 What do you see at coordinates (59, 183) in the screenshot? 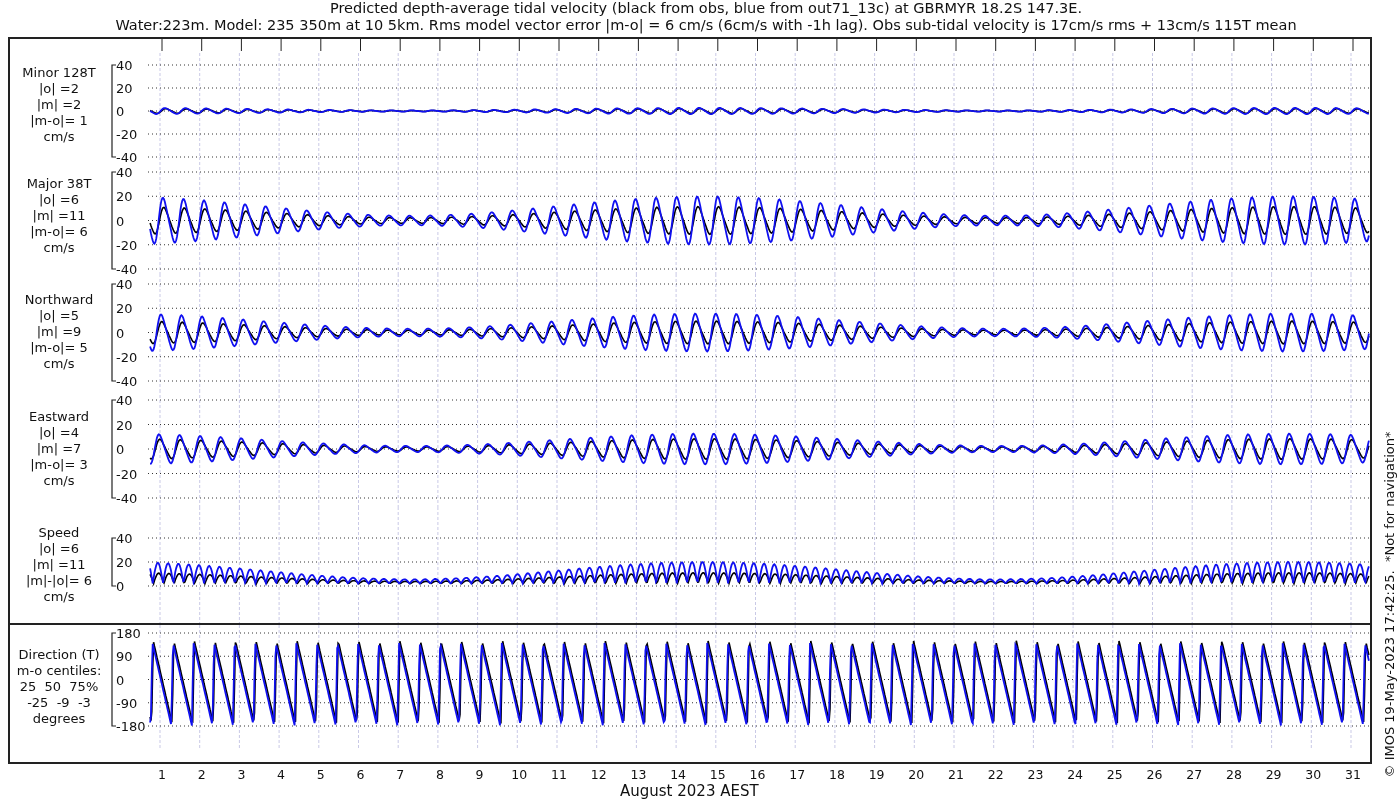
I see `panel-label: Major 38T` at bounding box center [59, 183].